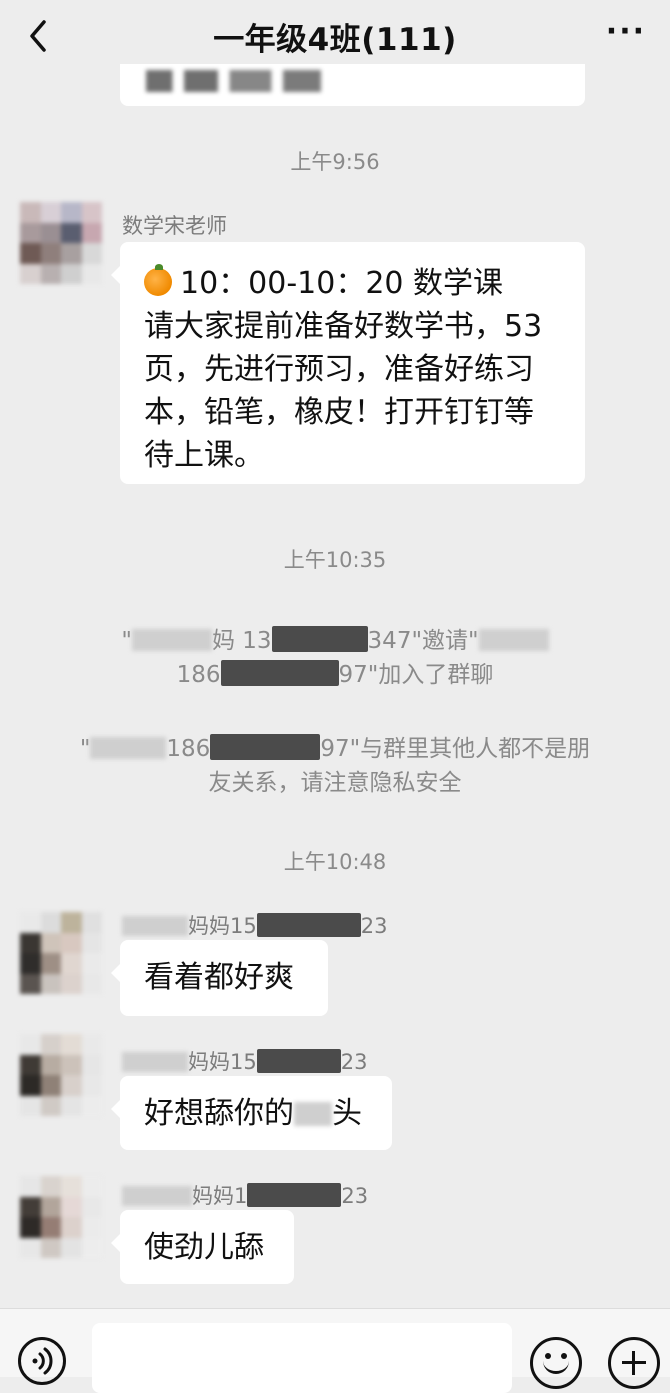  Describe the element at coordinates (556, 1363) in the screenshot. I see `emoji-icon` at that location.